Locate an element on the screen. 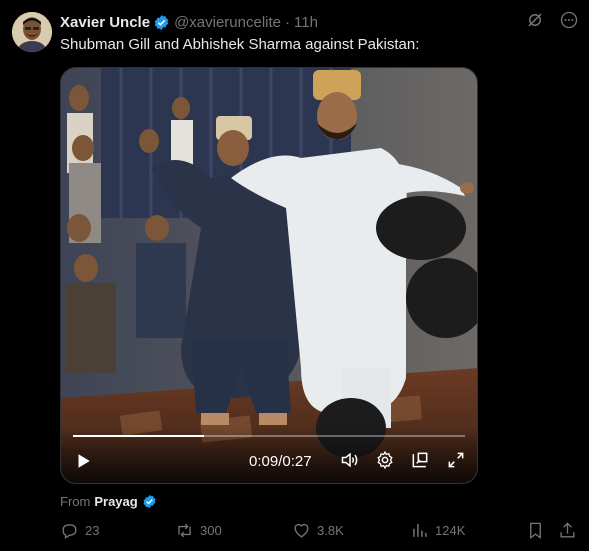  avatar is located at coordinates (32, 32).